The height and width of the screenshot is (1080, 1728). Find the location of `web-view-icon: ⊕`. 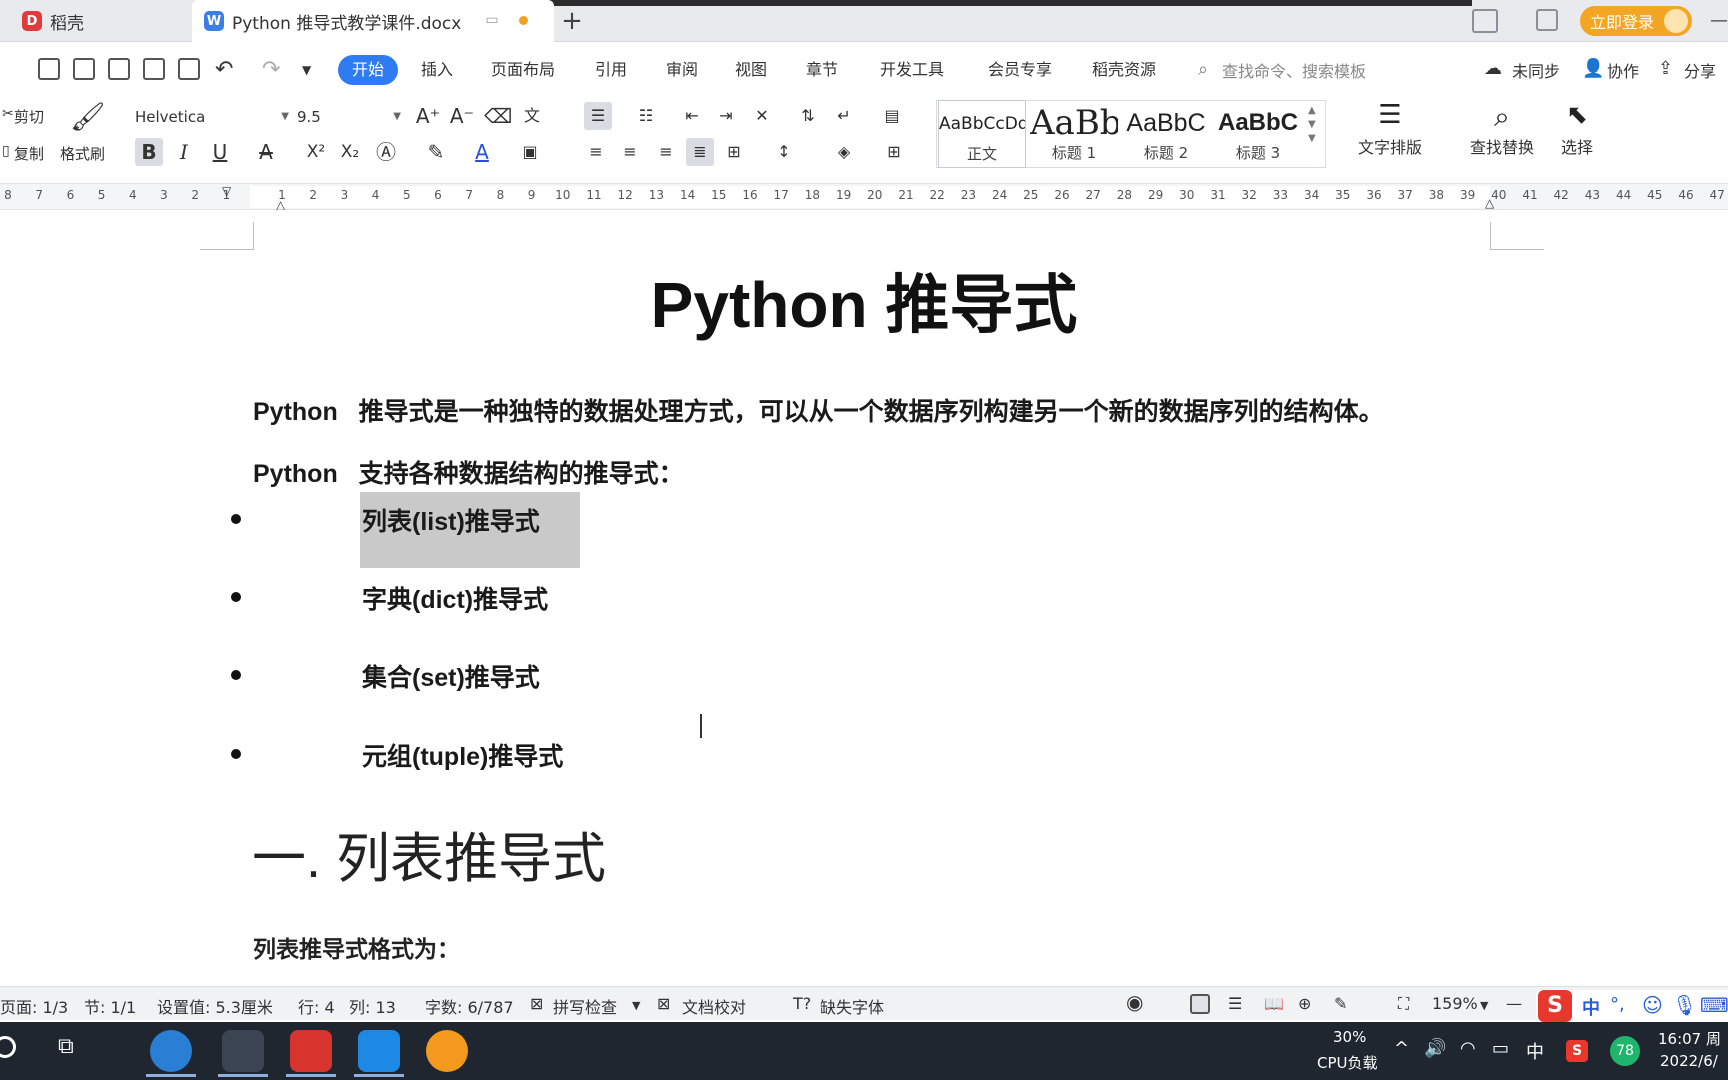

web-view-icon: ⊕ is located at coordinates (1304, 1003).